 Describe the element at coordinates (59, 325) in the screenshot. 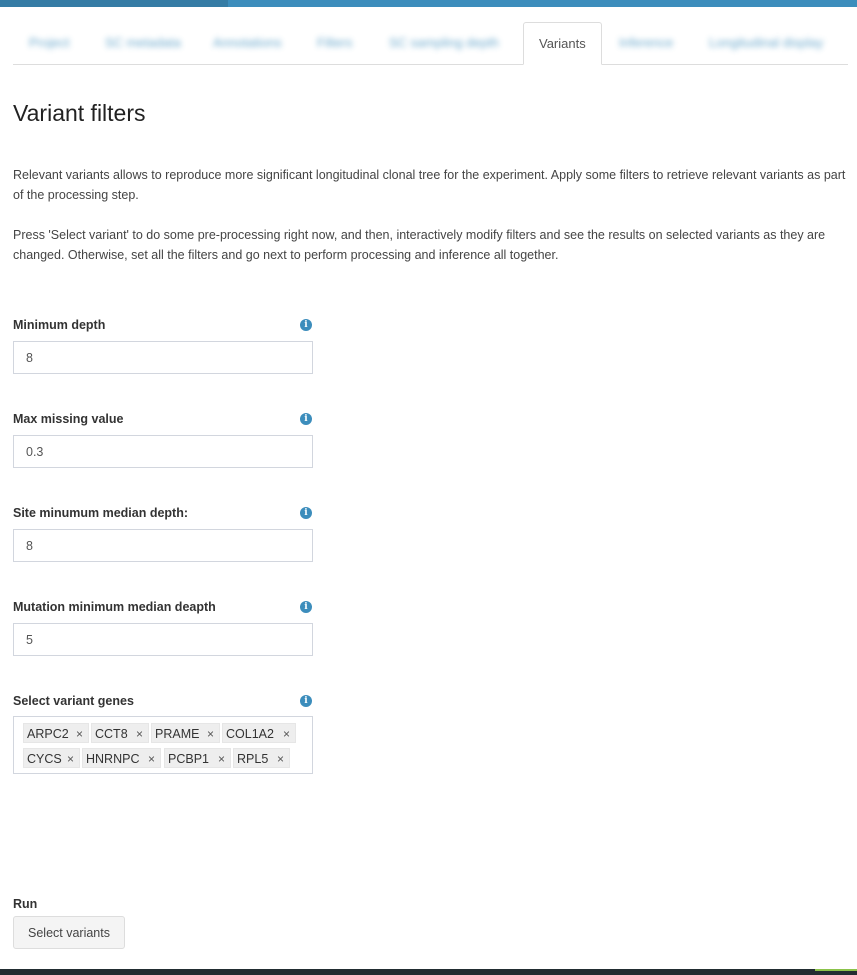

I see `min-depth-label: Minimum depth` at that location.